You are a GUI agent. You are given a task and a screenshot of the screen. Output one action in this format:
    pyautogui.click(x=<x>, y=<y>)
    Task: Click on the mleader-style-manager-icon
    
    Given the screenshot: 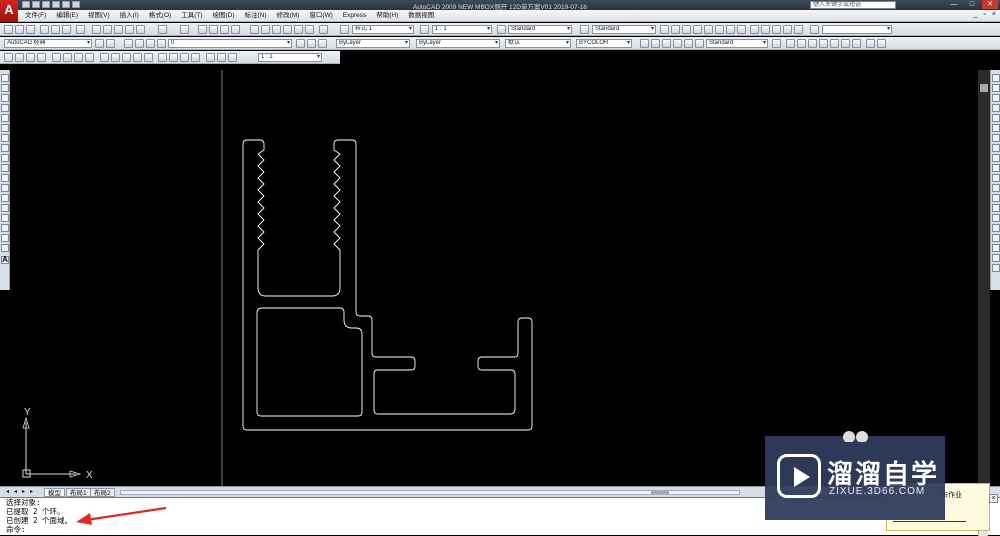 What is the action you would take?
    pyautogui.click(x=776, y=43)
    